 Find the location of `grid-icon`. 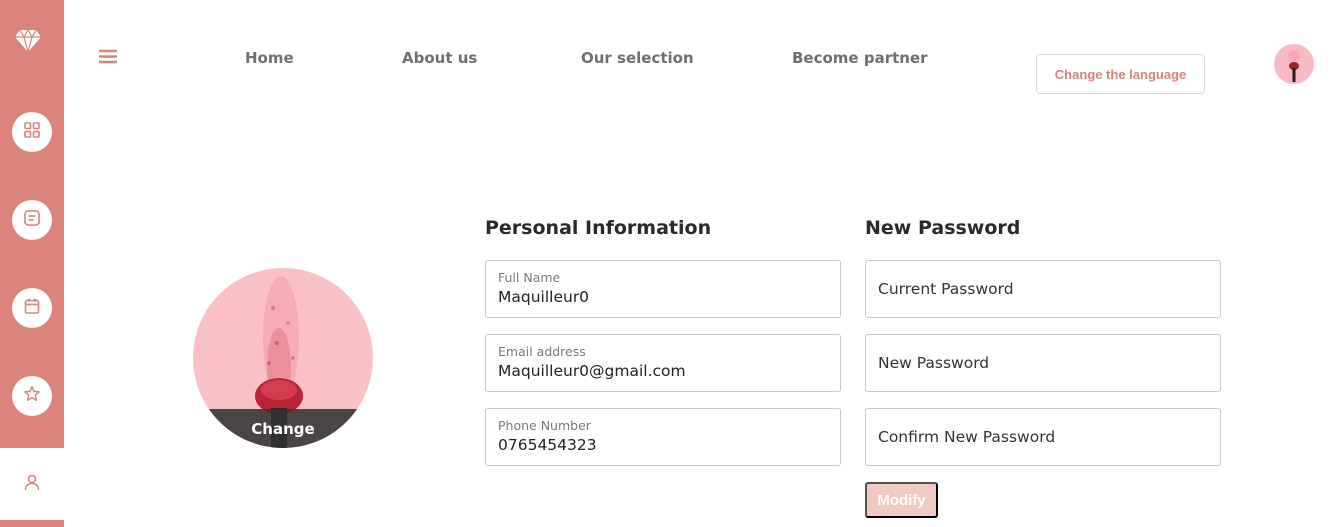

grid-icon is located at coordinates (32, 132).